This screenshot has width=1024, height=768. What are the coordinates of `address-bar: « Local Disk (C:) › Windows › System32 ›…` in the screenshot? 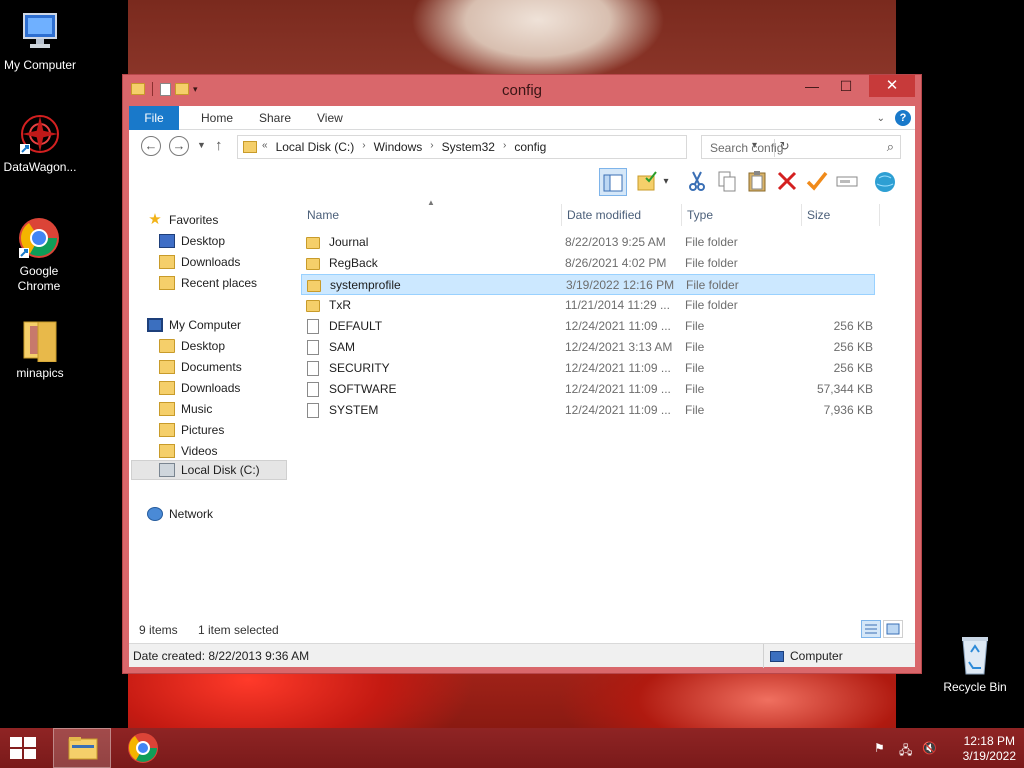 It's located at (513, 147).